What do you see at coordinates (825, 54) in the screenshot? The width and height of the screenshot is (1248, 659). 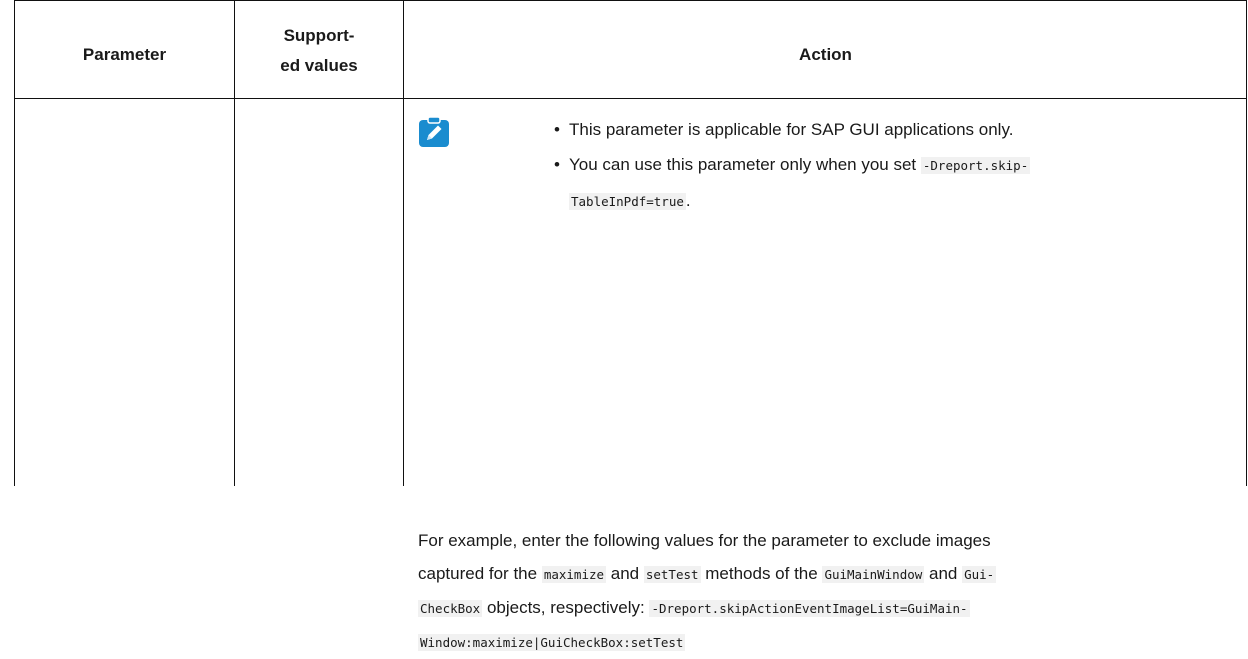 I see `header-action: Action` at bounding box center [825, 54].